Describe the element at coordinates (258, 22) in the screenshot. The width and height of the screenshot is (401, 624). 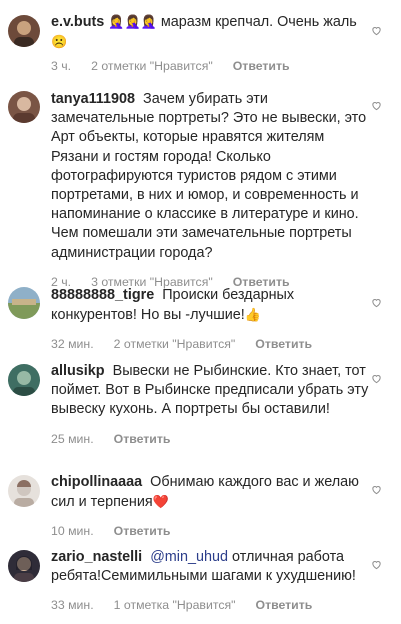
I see `comment-text: маразм крепчал. Очень жаль` at that location.